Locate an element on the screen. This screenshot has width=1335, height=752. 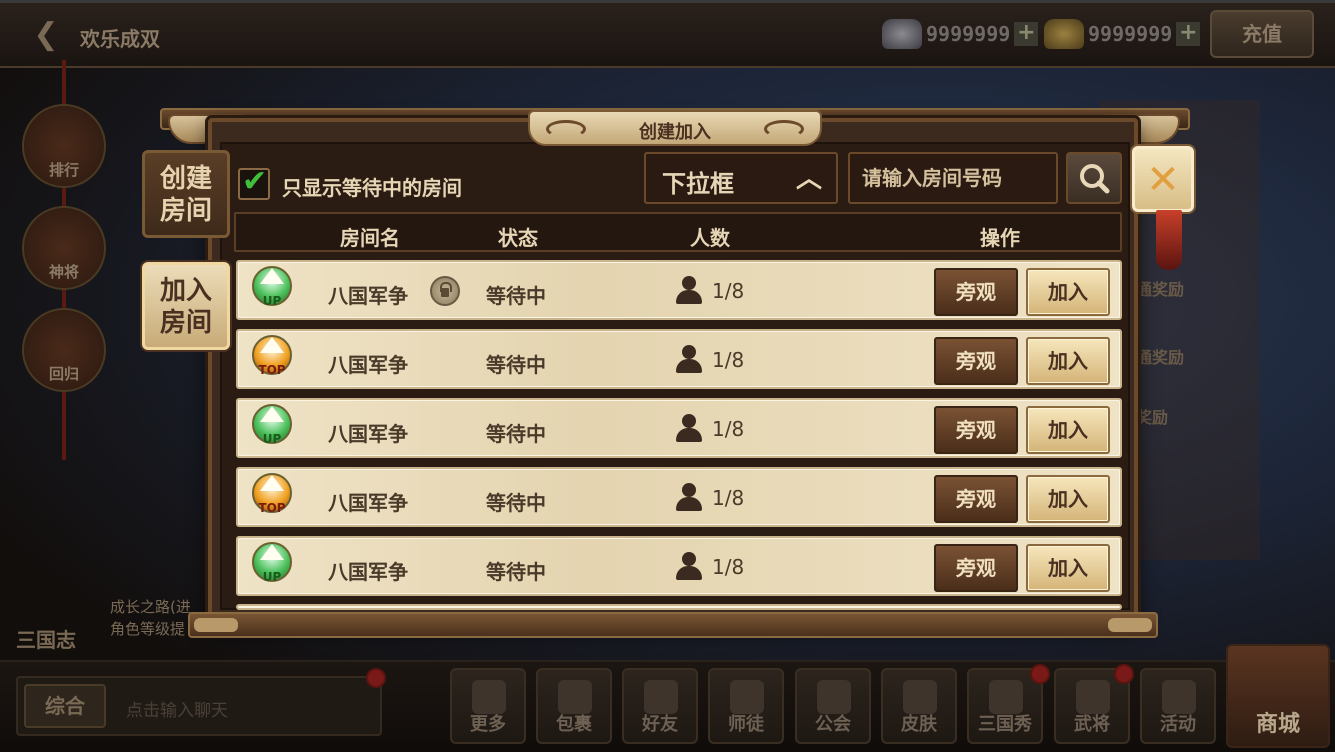
shop-button: 商城 is located at coordinates (1278, 696).